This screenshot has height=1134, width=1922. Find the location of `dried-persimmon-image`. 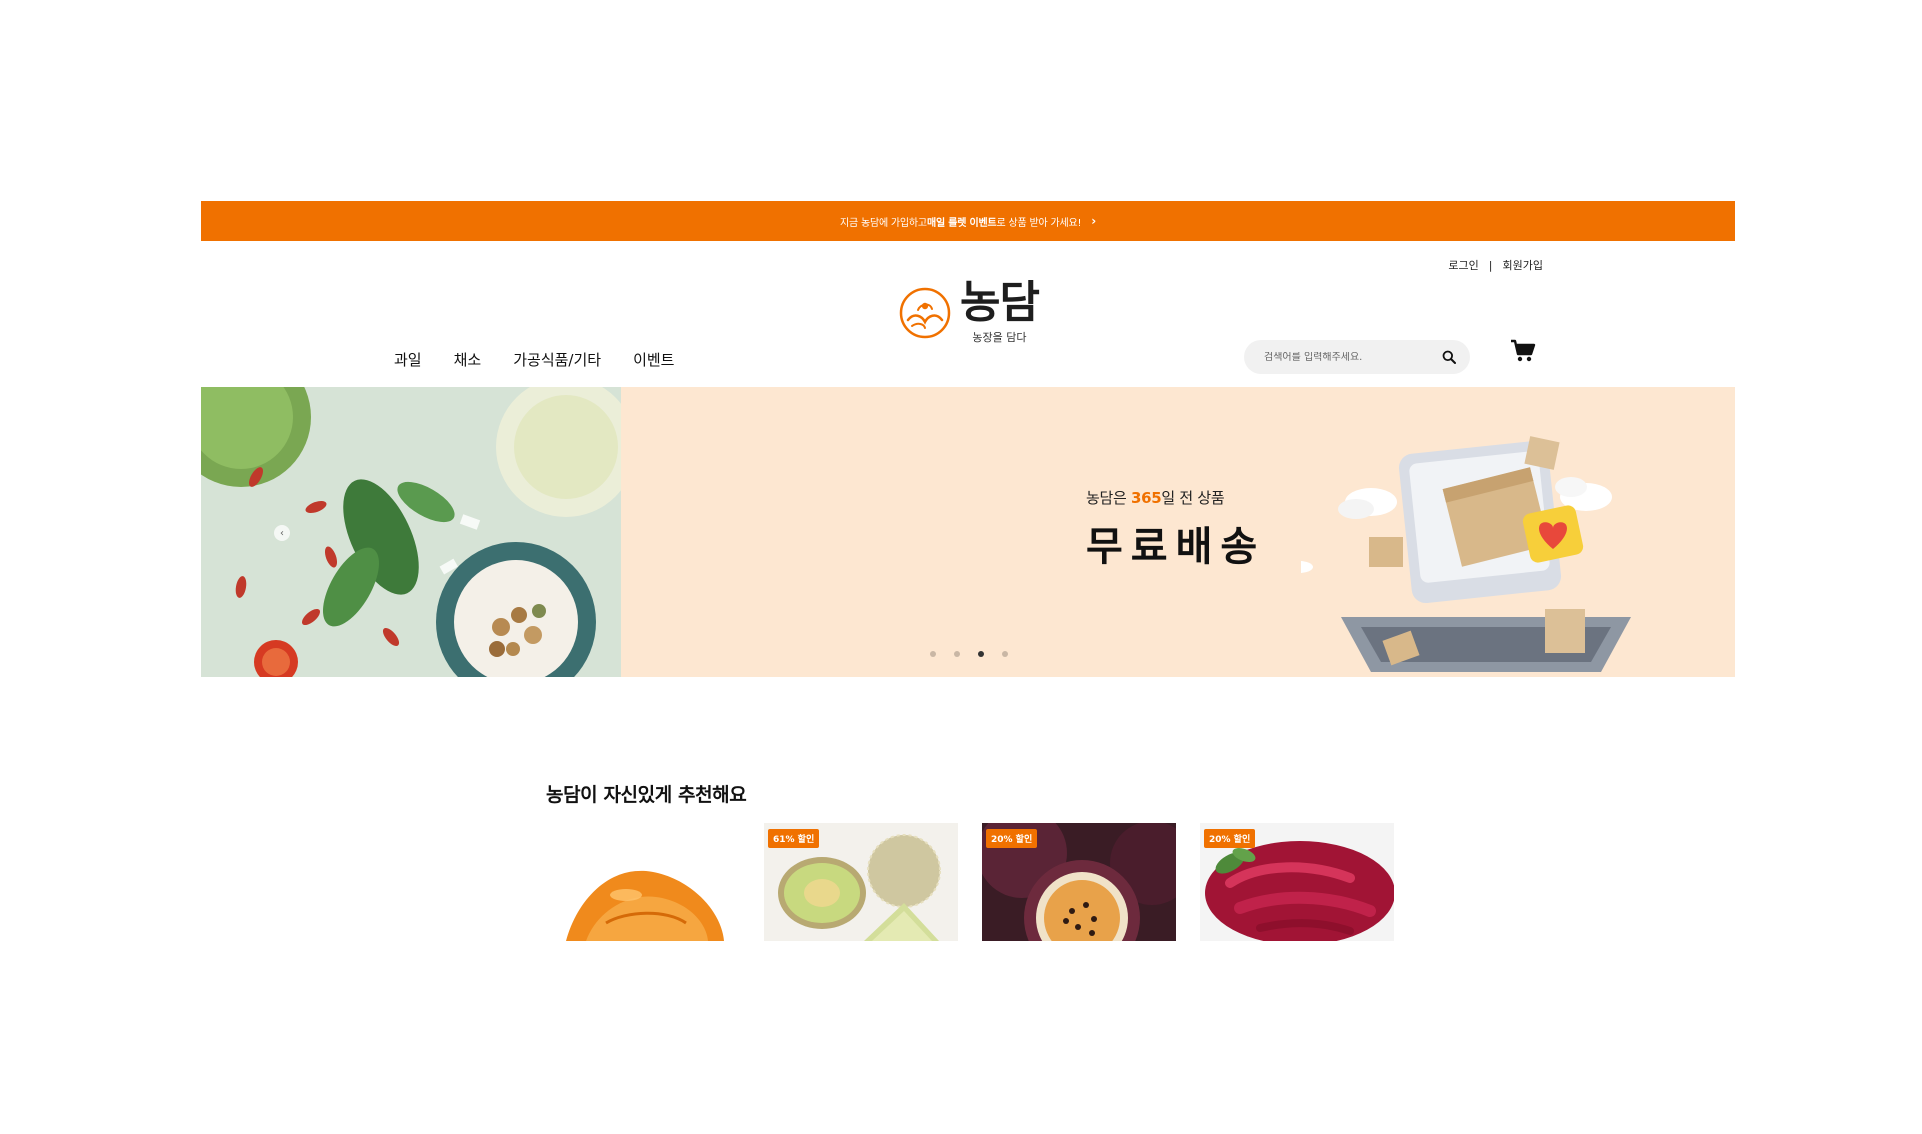

dried-persimmon-image is located at coordinates (643, 882).